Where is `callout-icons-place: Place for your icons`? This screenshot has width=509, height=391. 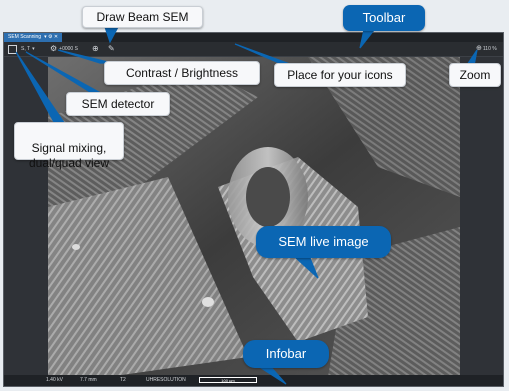
callout-icons-place: Place for your icons is located at coordinates (340, 75).